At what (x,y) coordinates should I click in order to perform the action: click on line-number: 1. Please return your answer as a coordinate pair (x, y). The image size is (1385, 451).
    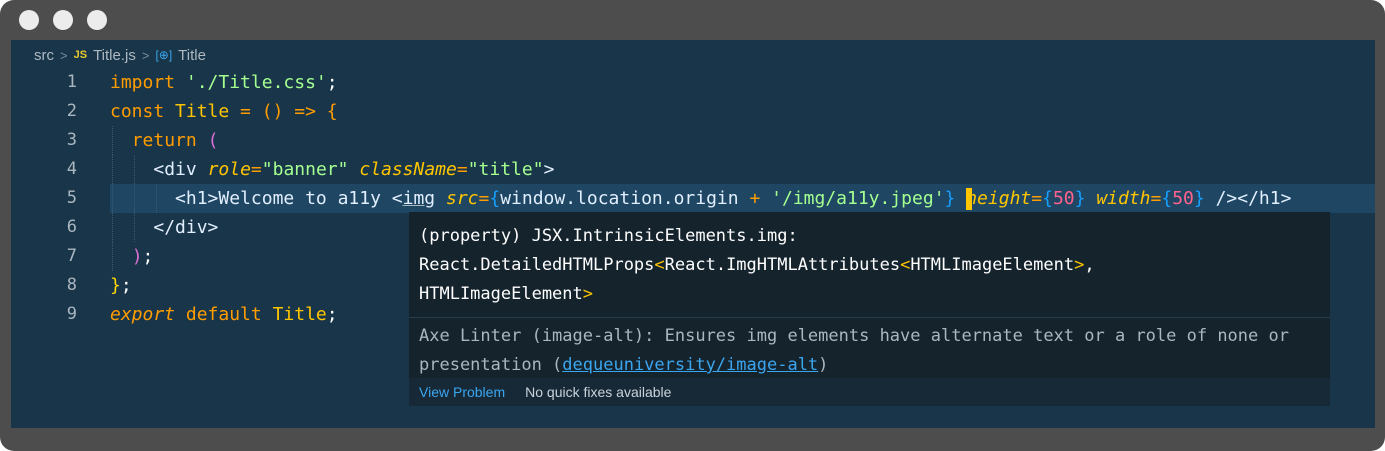
    Looking at the image, I should click on (71, 82).